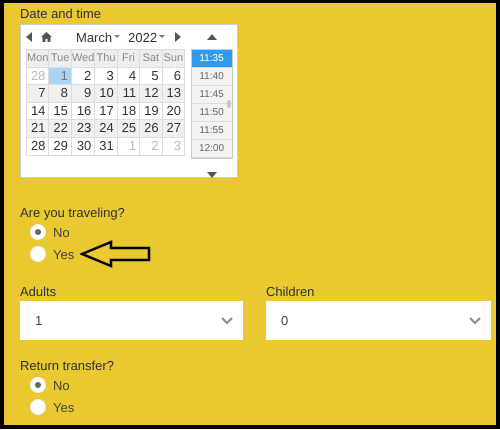 The height and width of the screenshot is (430, 500). What do you see at coordinates (84, 94) in the screenshot?
I see `day-cell: 9` at bounding box center [84, 94].